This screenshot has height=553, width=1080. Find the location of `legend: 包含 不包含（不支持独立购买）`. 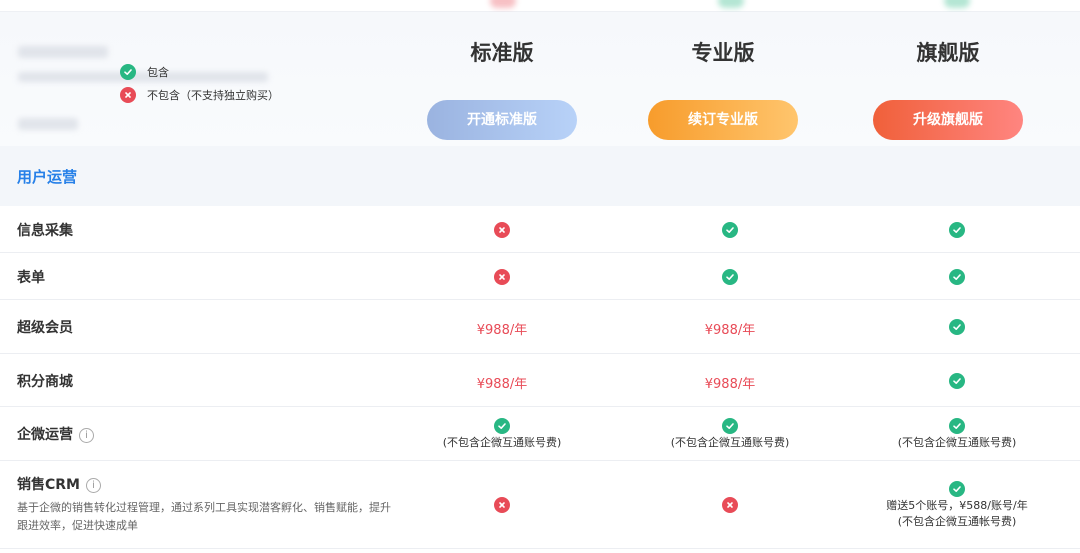

legend: 包含 不包含（不支持独立购买） is located at coordinates (199, 85).